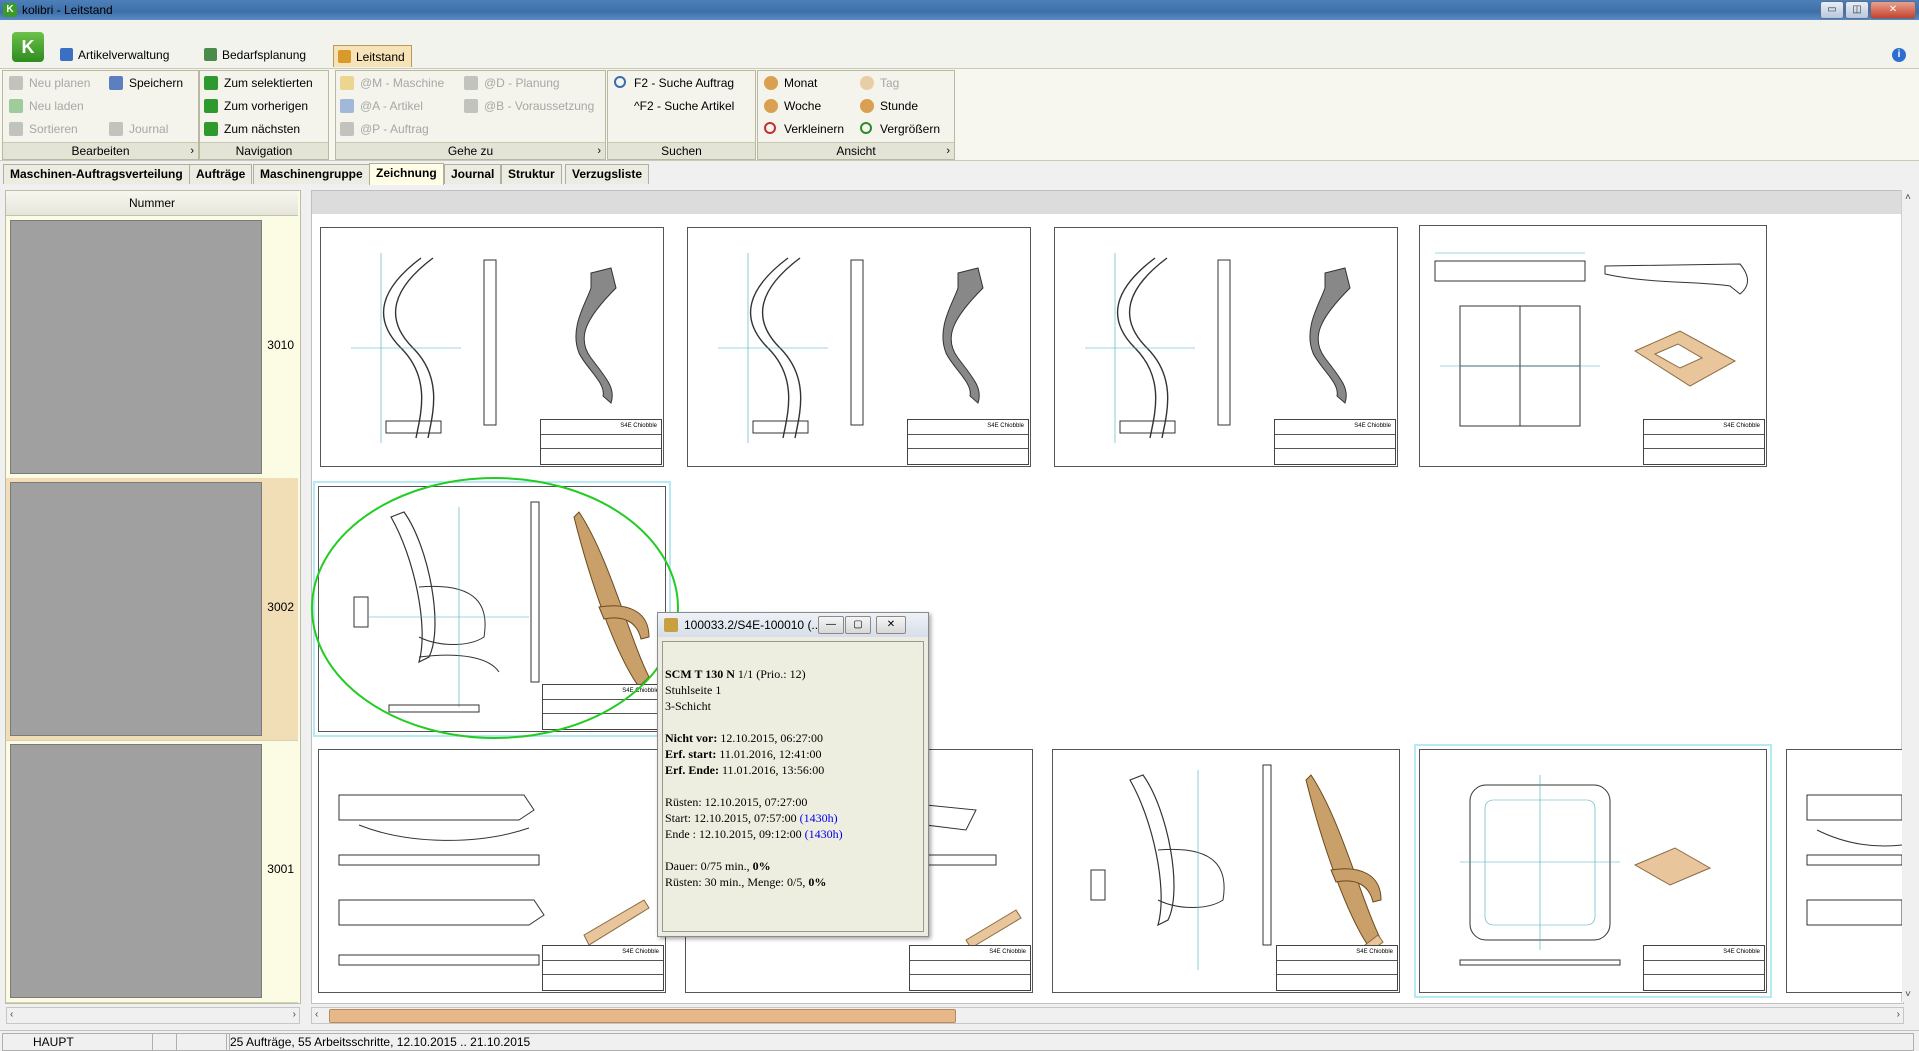 The width and height of the screenshot is (1919, 1051). What do you see at coordinates (384, 129) in the screenshot?
I see `goto-auftrag-button: @P - Auftrag` at bounding box center [384, 129].